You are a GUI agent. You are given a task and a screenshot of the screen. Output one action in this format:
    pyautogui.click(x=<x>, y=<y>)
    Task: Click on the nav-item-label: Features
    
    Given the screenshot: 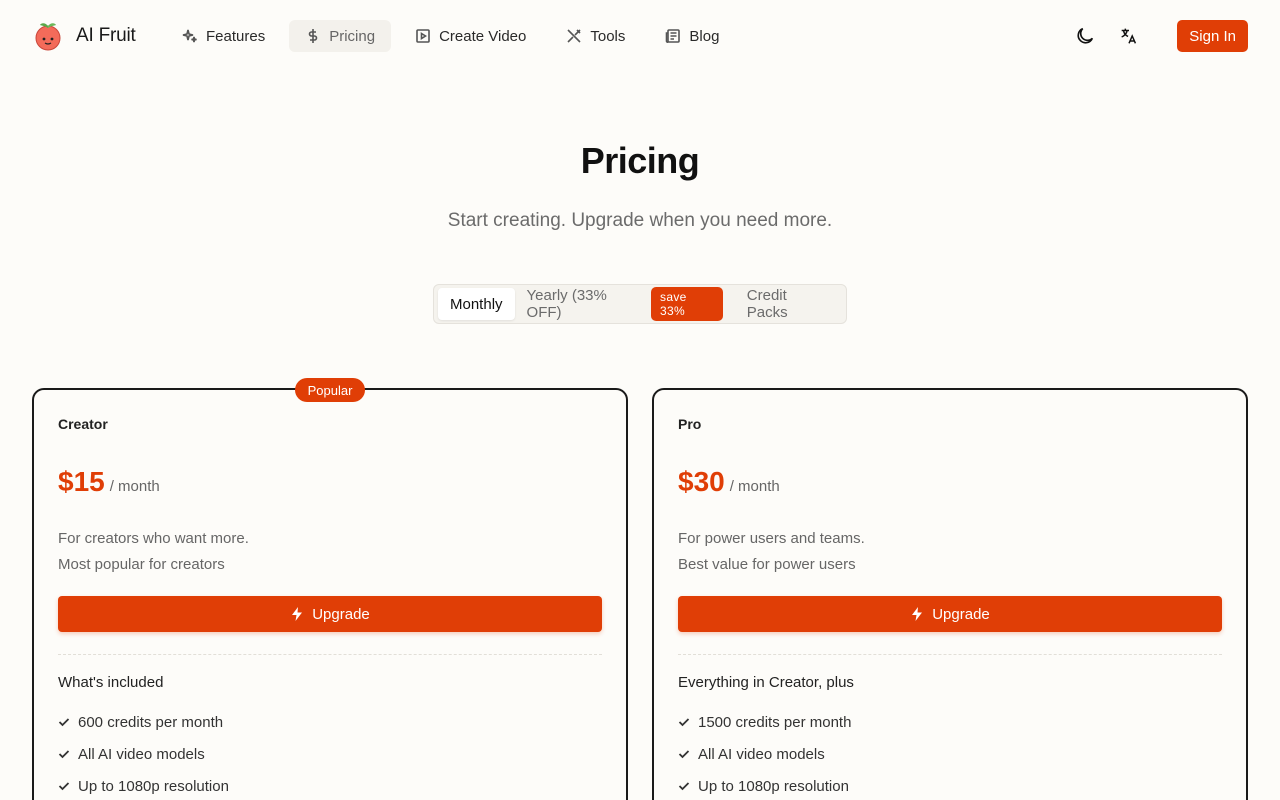 What is the action you would take?
    pyautogui.click(x=236, y=36)
    